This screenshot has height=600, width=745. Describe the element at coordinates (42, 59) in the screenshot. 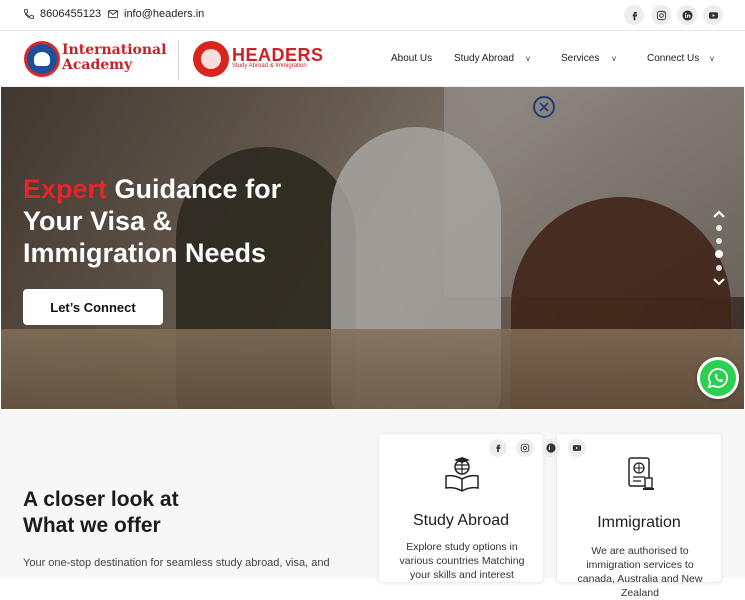

I see `international-academy-logo` at that location.